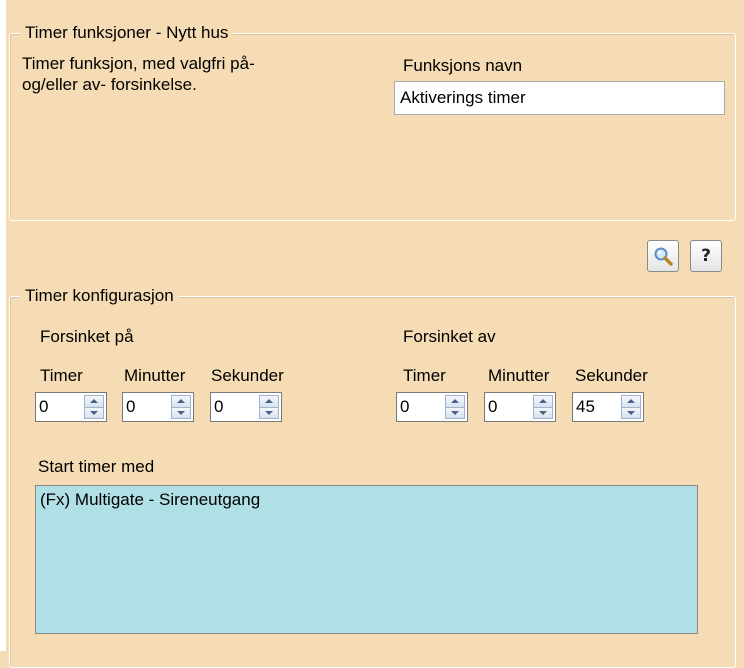 This screenshot has width=744, height=668. Describe the element at coordinates (519, 375) in the screenshot. I see `delay-off-minutes-label: Minutter` at that location.